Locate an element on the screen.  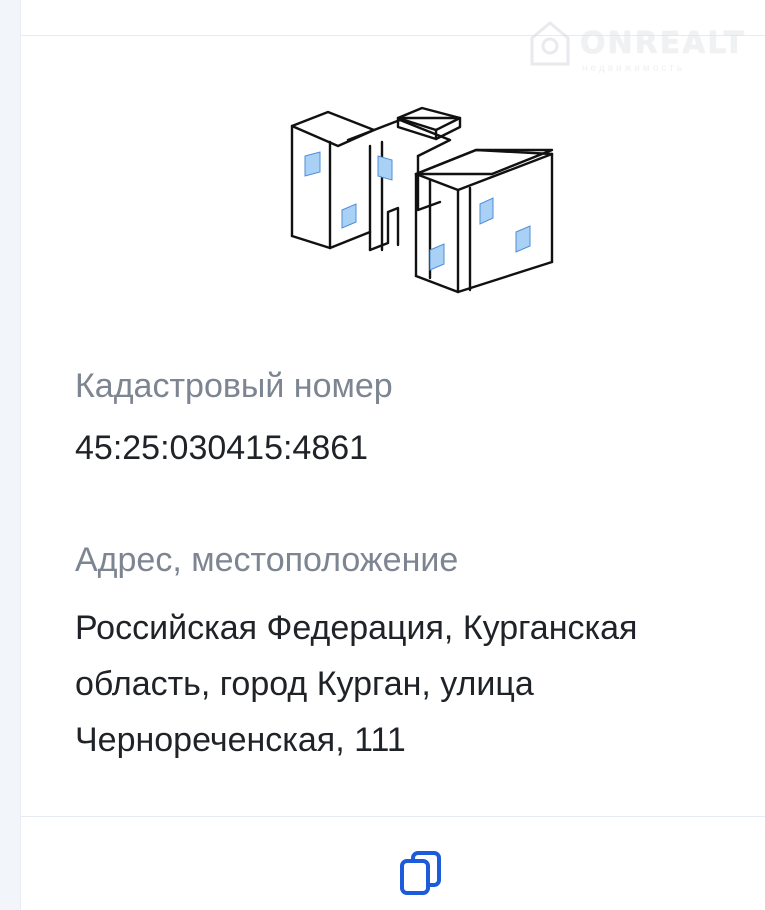
address-line-2: область, город Курган, улица is located at coordinates (304, 684).